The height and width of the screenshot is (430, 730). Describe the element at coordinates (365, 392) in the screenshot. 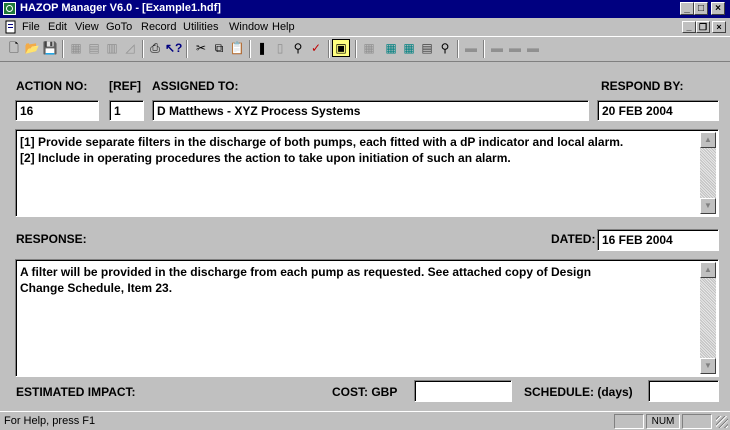

I see `cost-label: COST: GBP` at that location.